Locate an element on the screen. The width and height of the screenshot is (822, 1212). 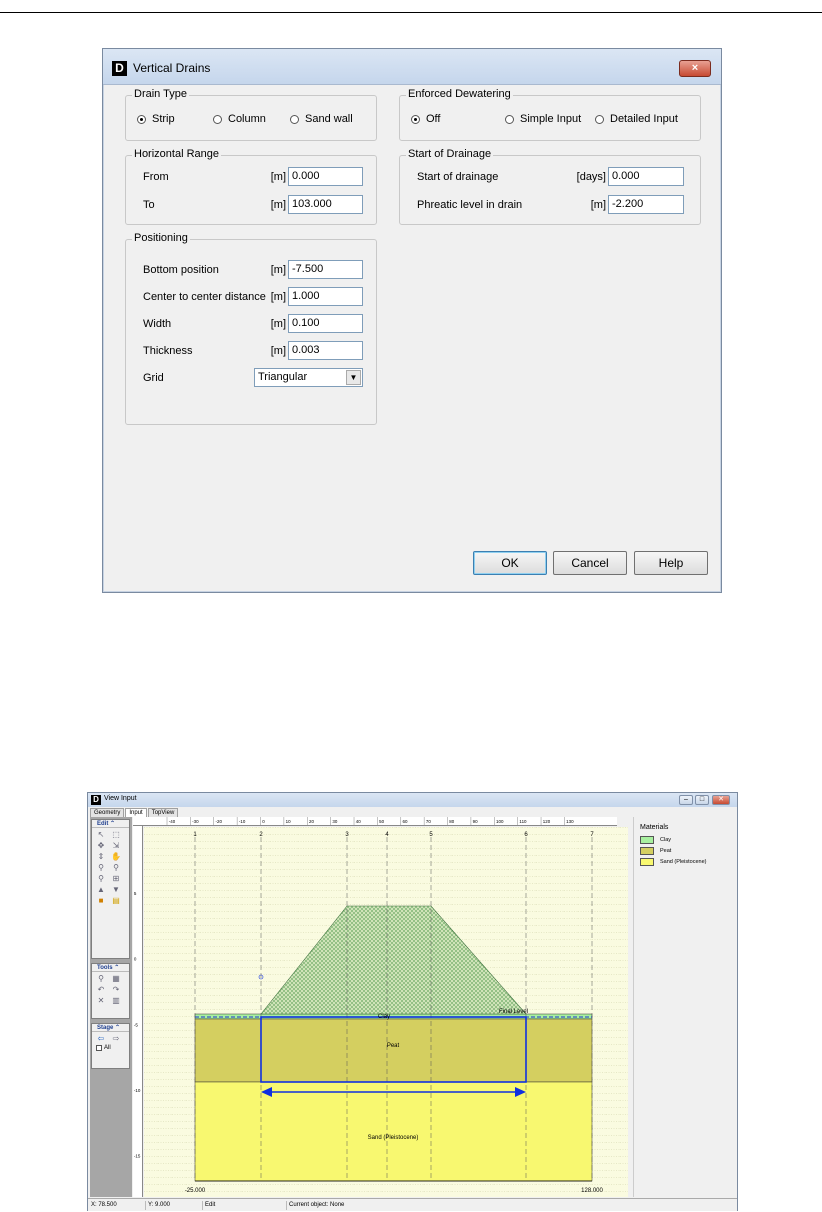
tools-panel-header: Tools ⌃ is located at coordinates (110, 968).